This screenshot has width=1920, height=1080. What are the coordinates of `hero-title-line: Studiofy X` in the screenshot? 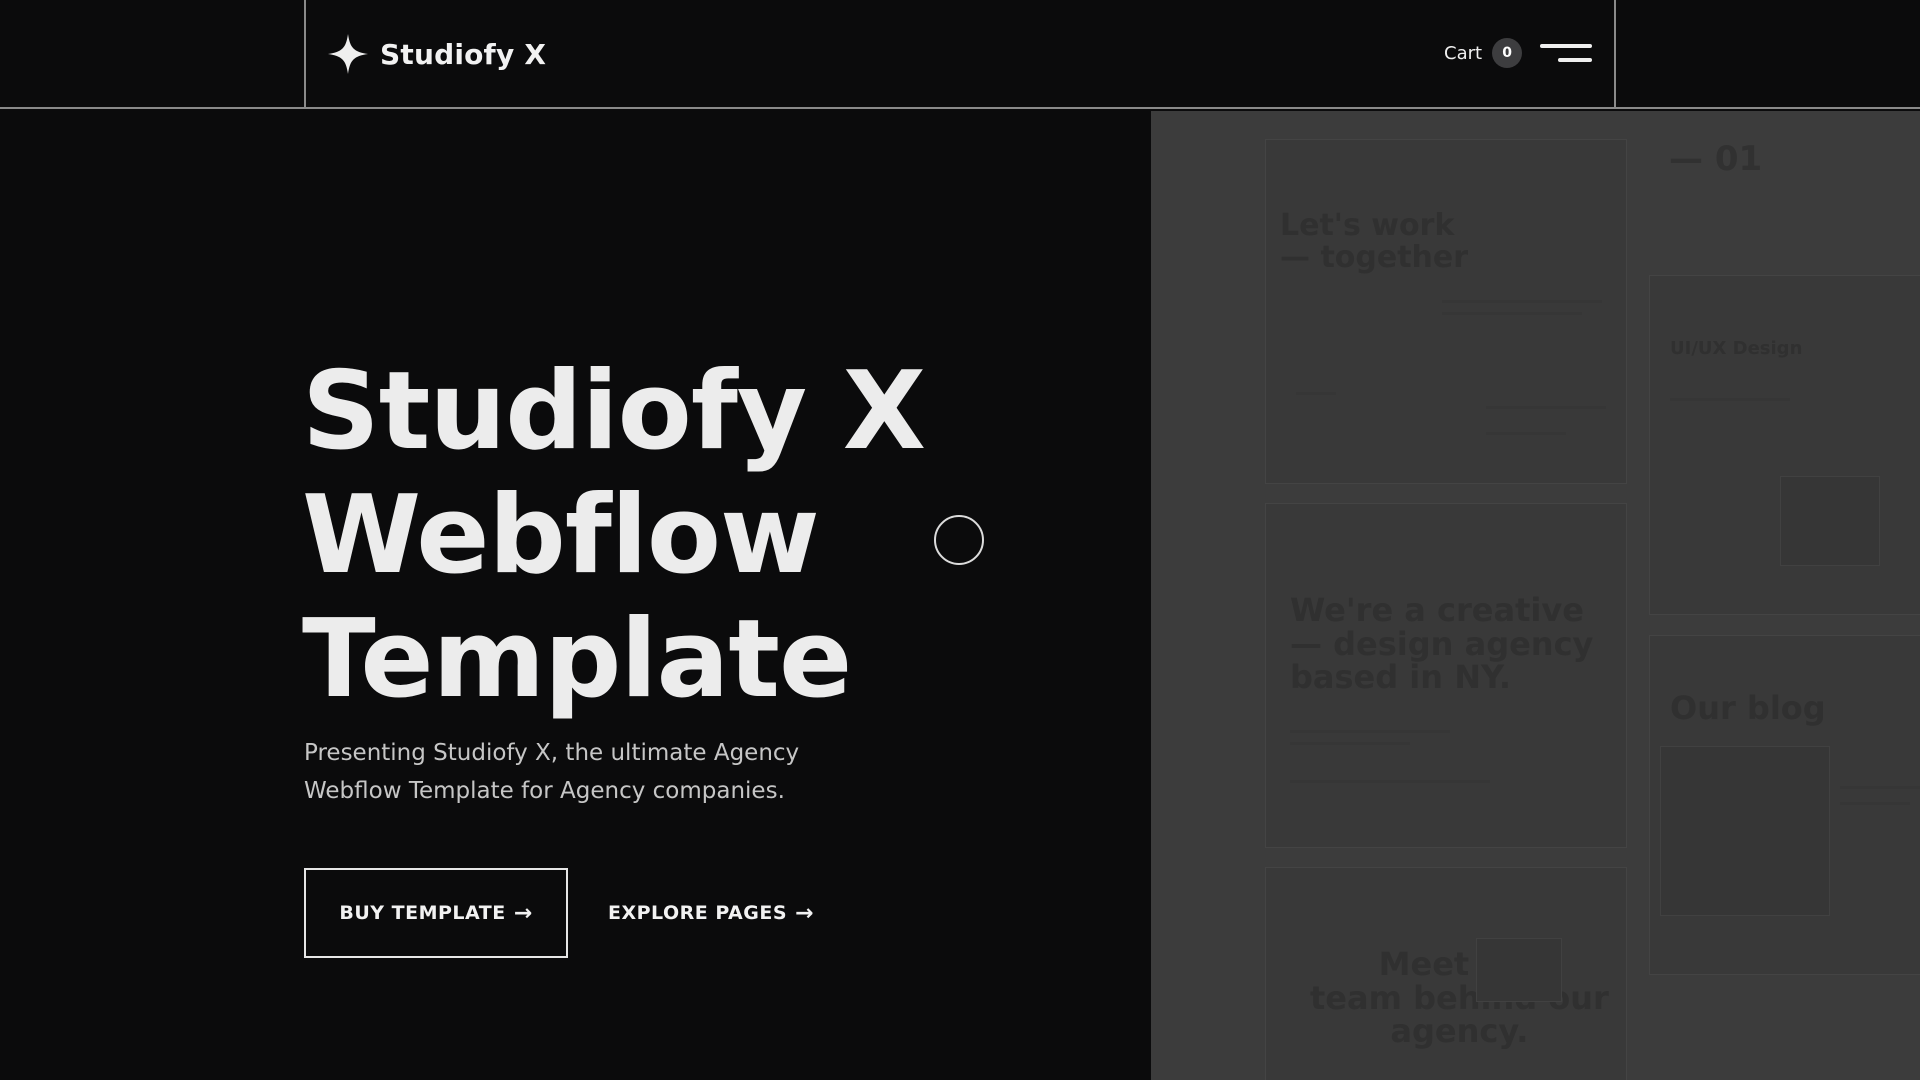 It's located at (614, 411).